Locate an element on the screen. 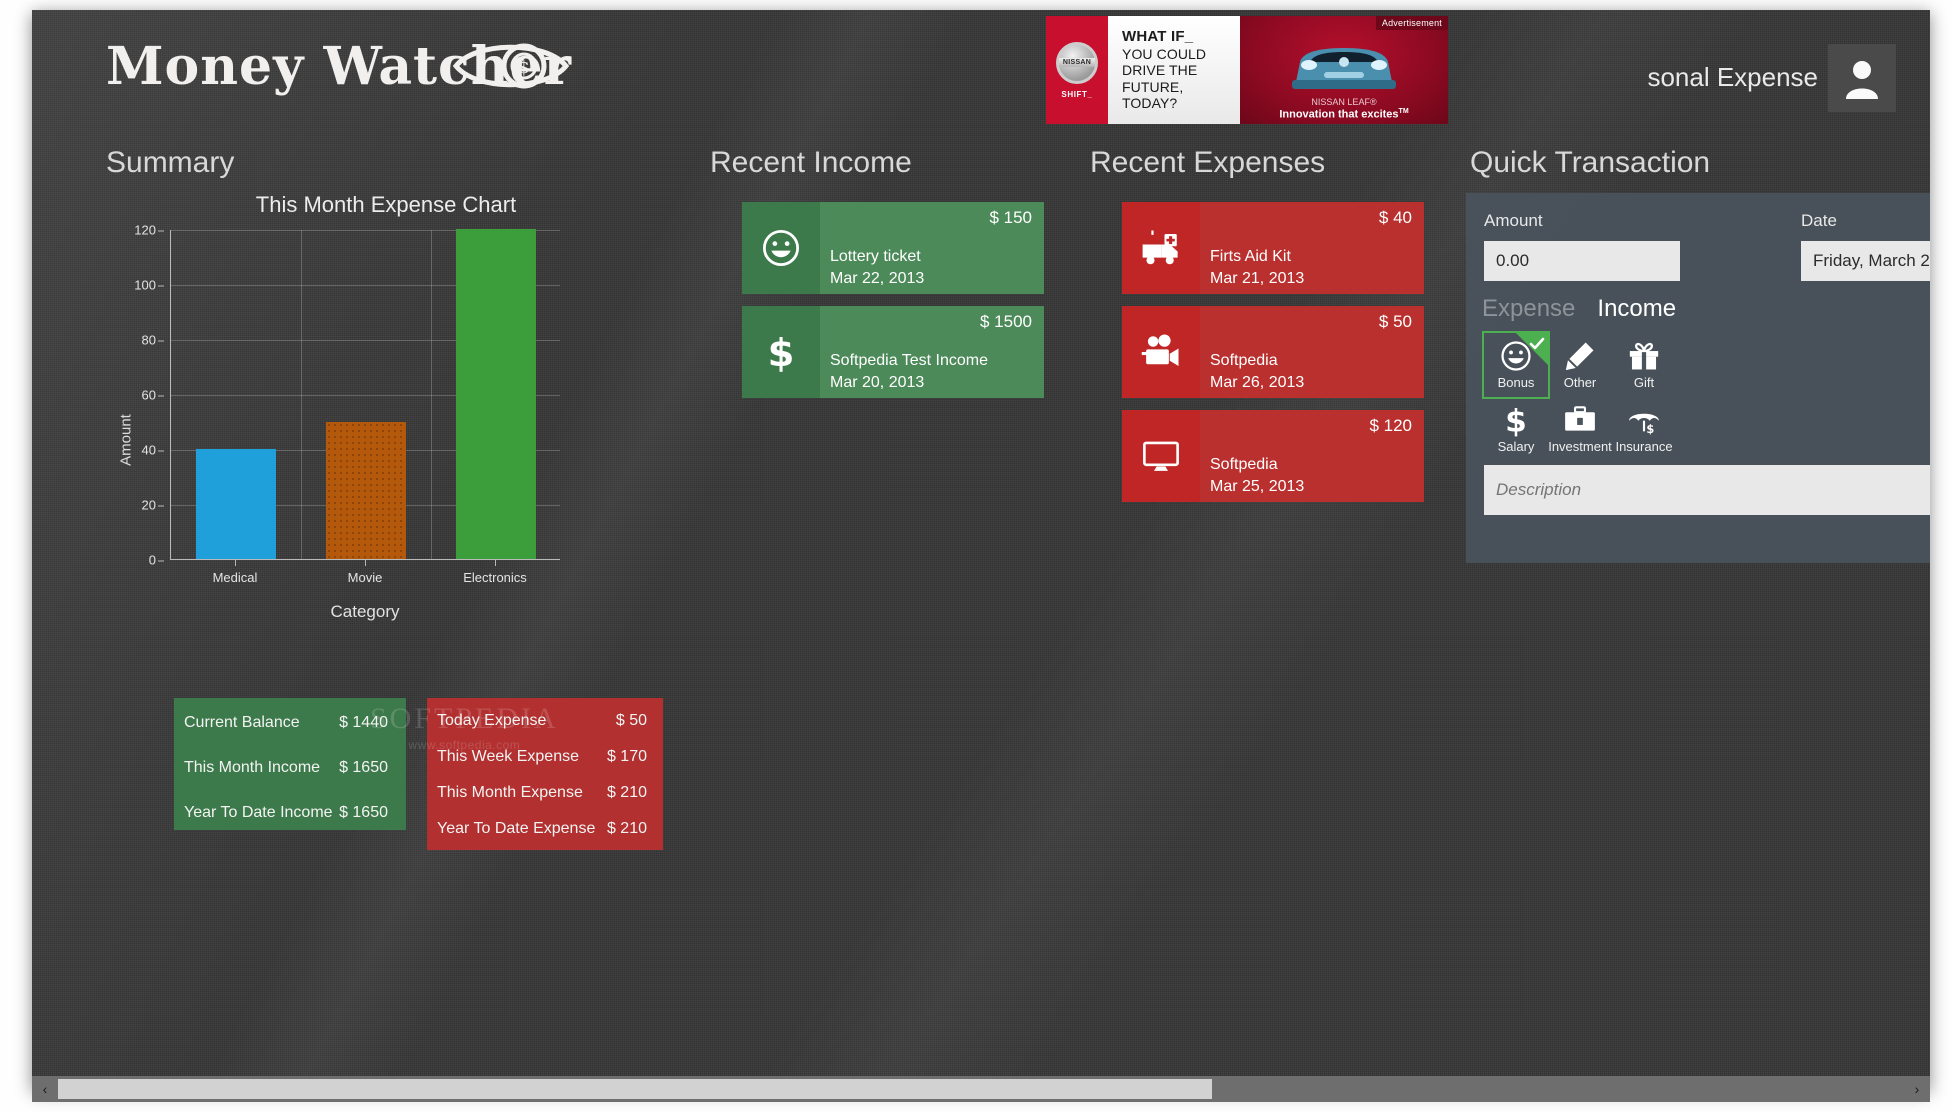 This screenshot has width=1952, height=1112. transaction-date: Mar 20, 2013 is located at coordinates (877, 382).